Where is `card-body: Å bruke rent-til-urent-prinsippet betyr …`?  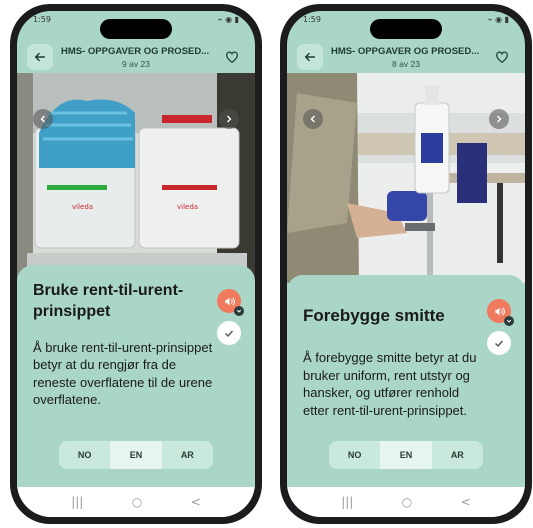 card-body: Å bruke rent-til-urent-prinsippet betyr … is located at coordinates (123, 373).